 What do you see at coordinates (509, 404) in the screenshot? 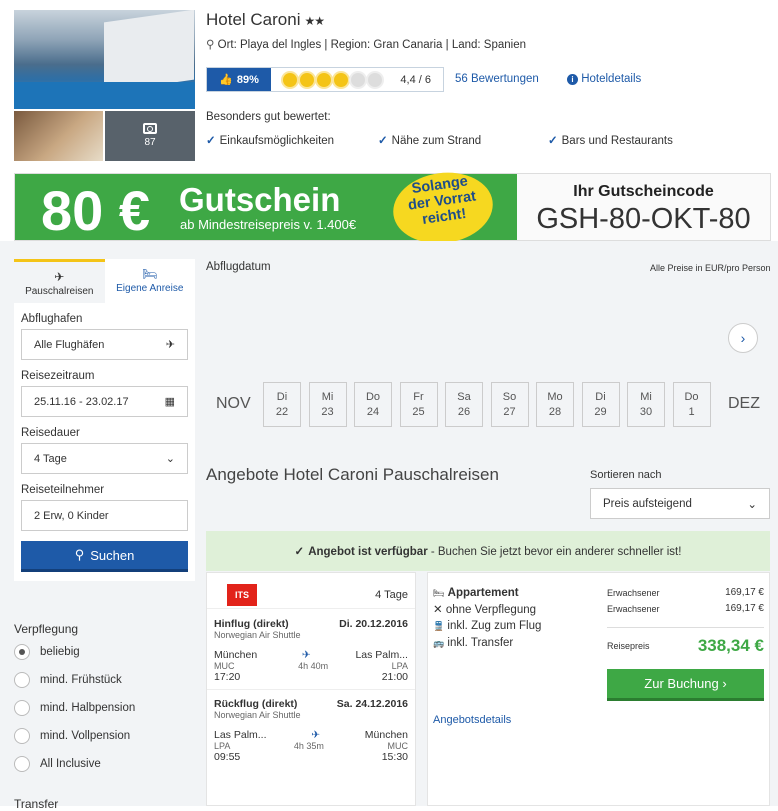
I see `date-card: So 27` at bounding box center [509, 404].